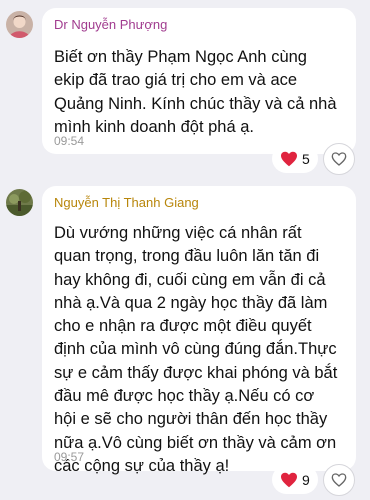  Describe the element at coordinates (69, 141) in the screenshot. I see `message-timestamp: 09:54` at that location.